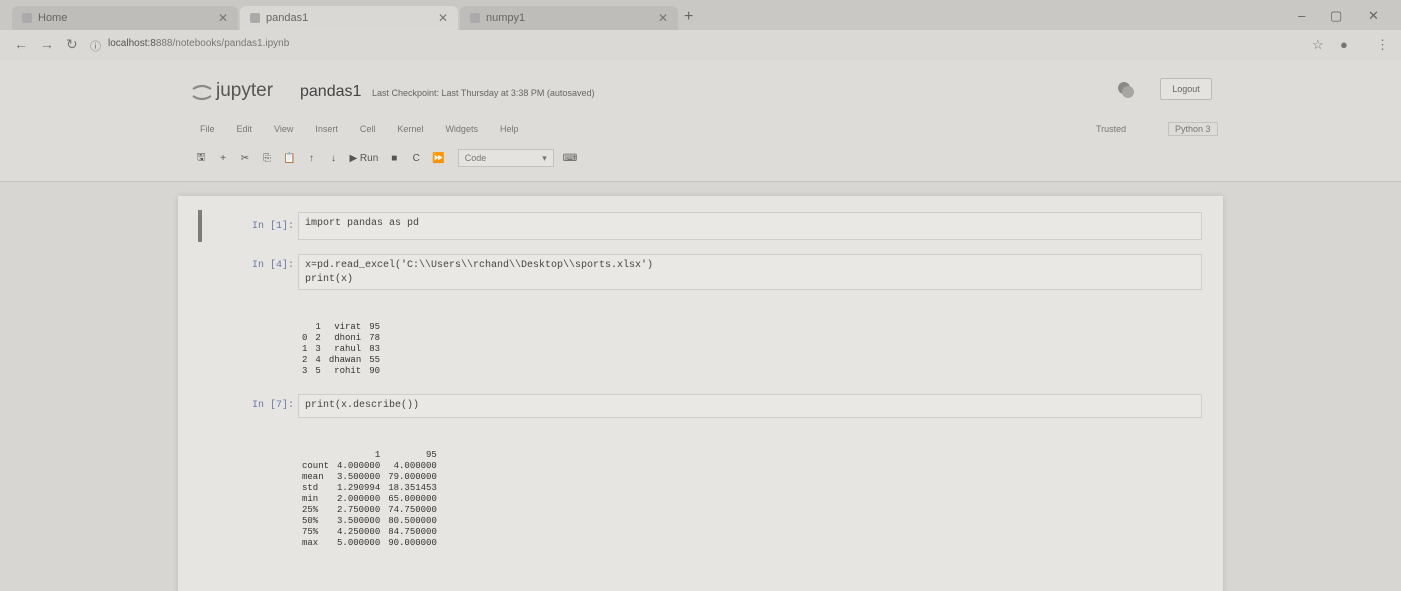  What do you see at coordinates (416, 158) in the screenshot?
I see `restart-icon: C` at bounding box center [416, 158].